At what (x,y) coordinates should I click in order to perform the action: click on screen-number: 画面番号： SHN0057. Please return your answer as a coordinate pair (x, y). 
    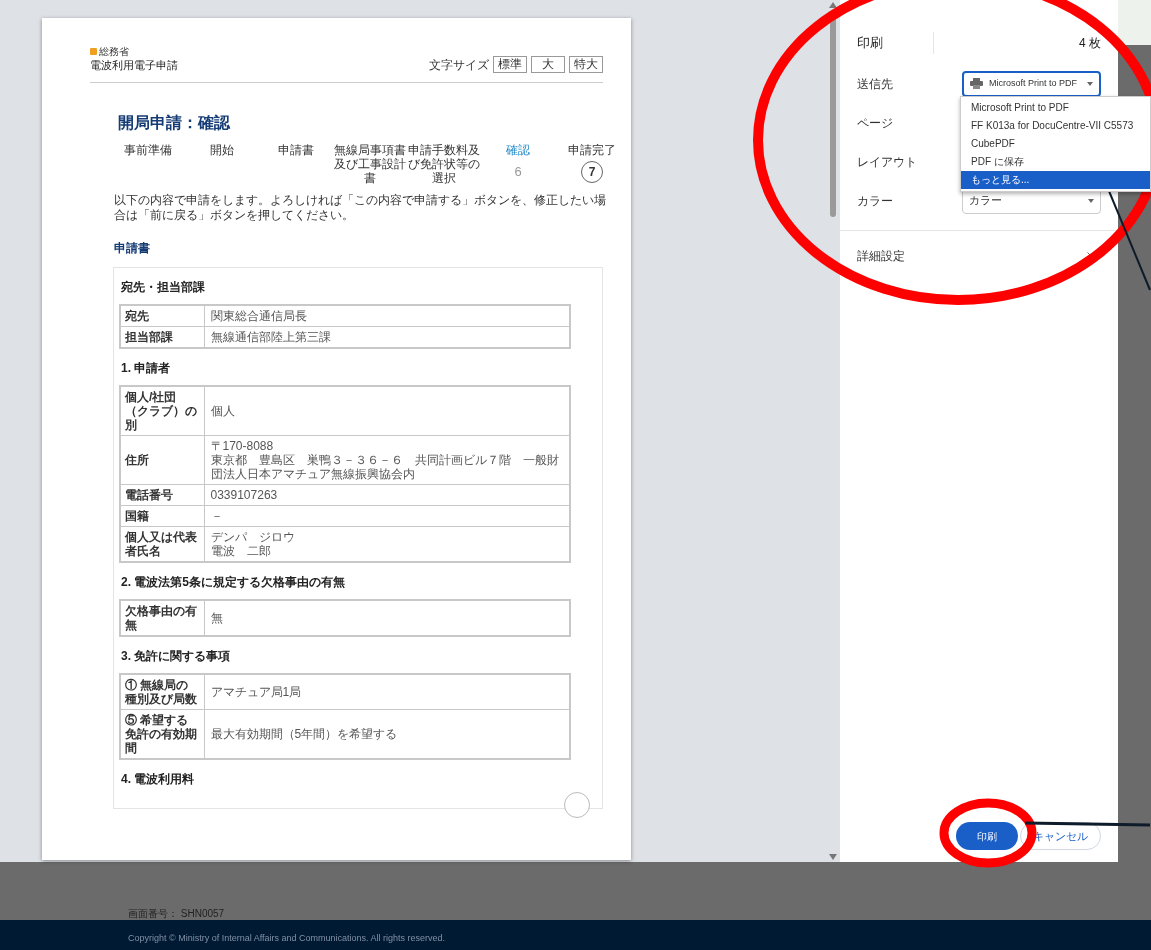
    Looking at the image, I should click on (176, 913).